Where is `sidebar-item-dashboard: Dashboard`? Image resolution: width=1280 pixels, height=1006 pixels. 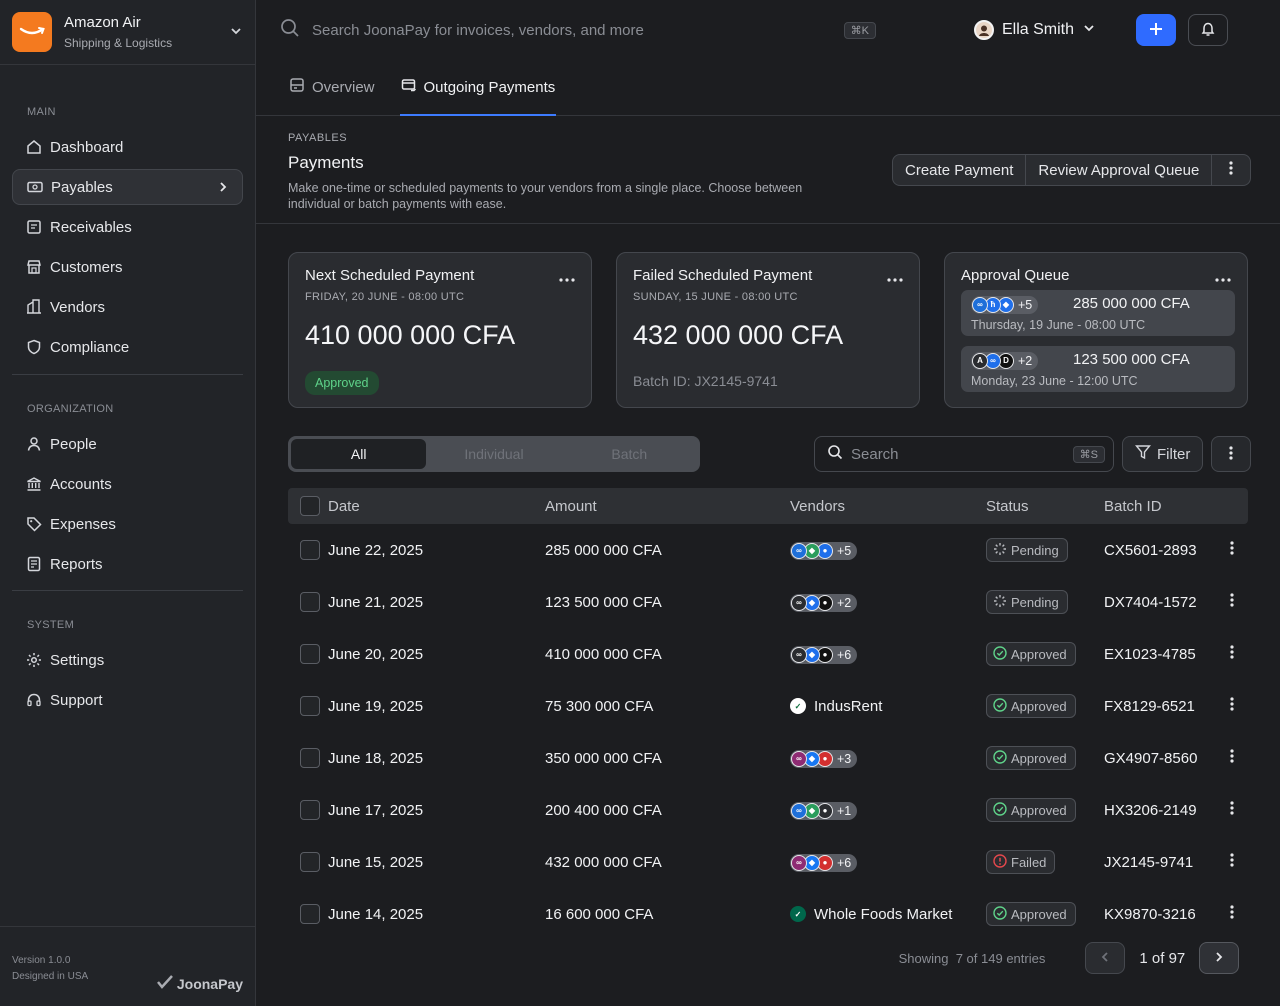 sidebar-item-dashboard: Dashboard is located at coordinates (127, 147).